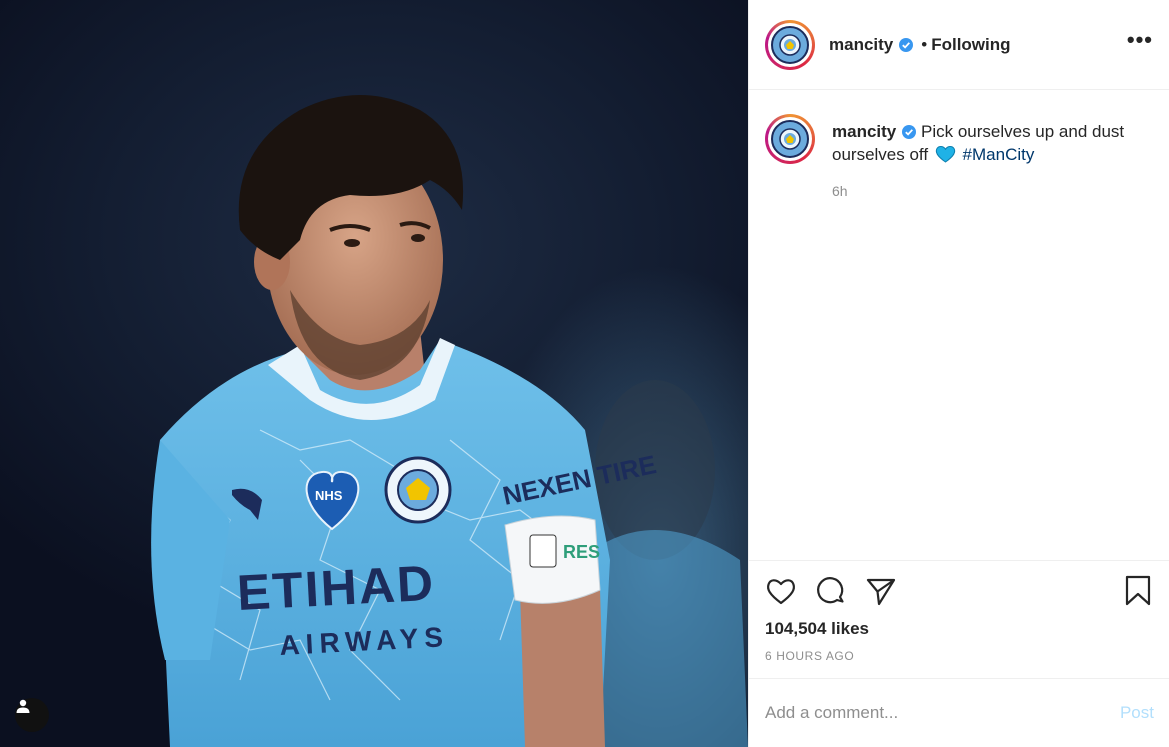  I want to click on share-button, so click(881, 591).